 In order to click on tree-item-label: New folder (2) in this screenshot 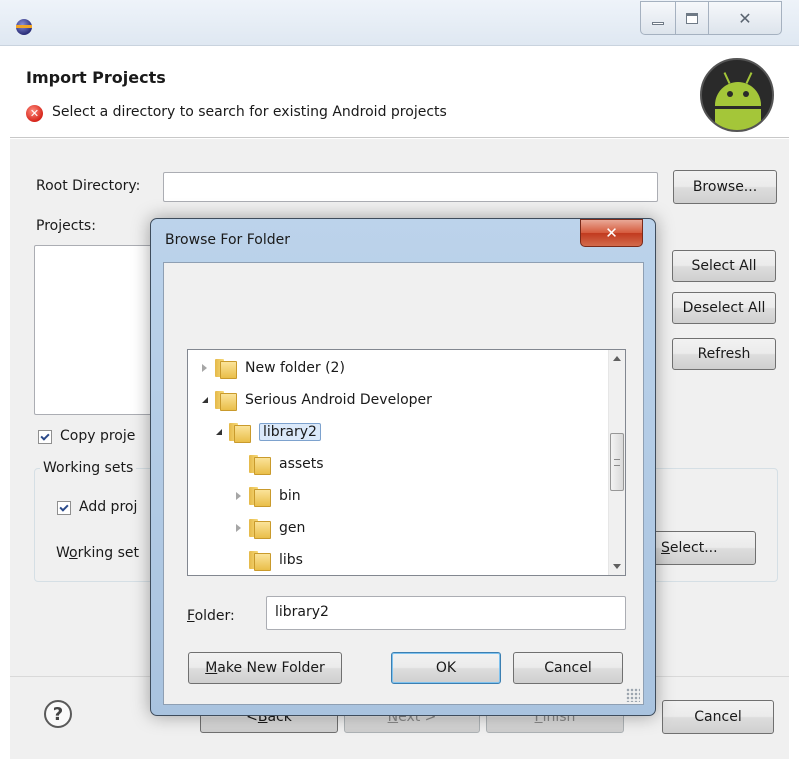, I will do `click(295, 368)`.